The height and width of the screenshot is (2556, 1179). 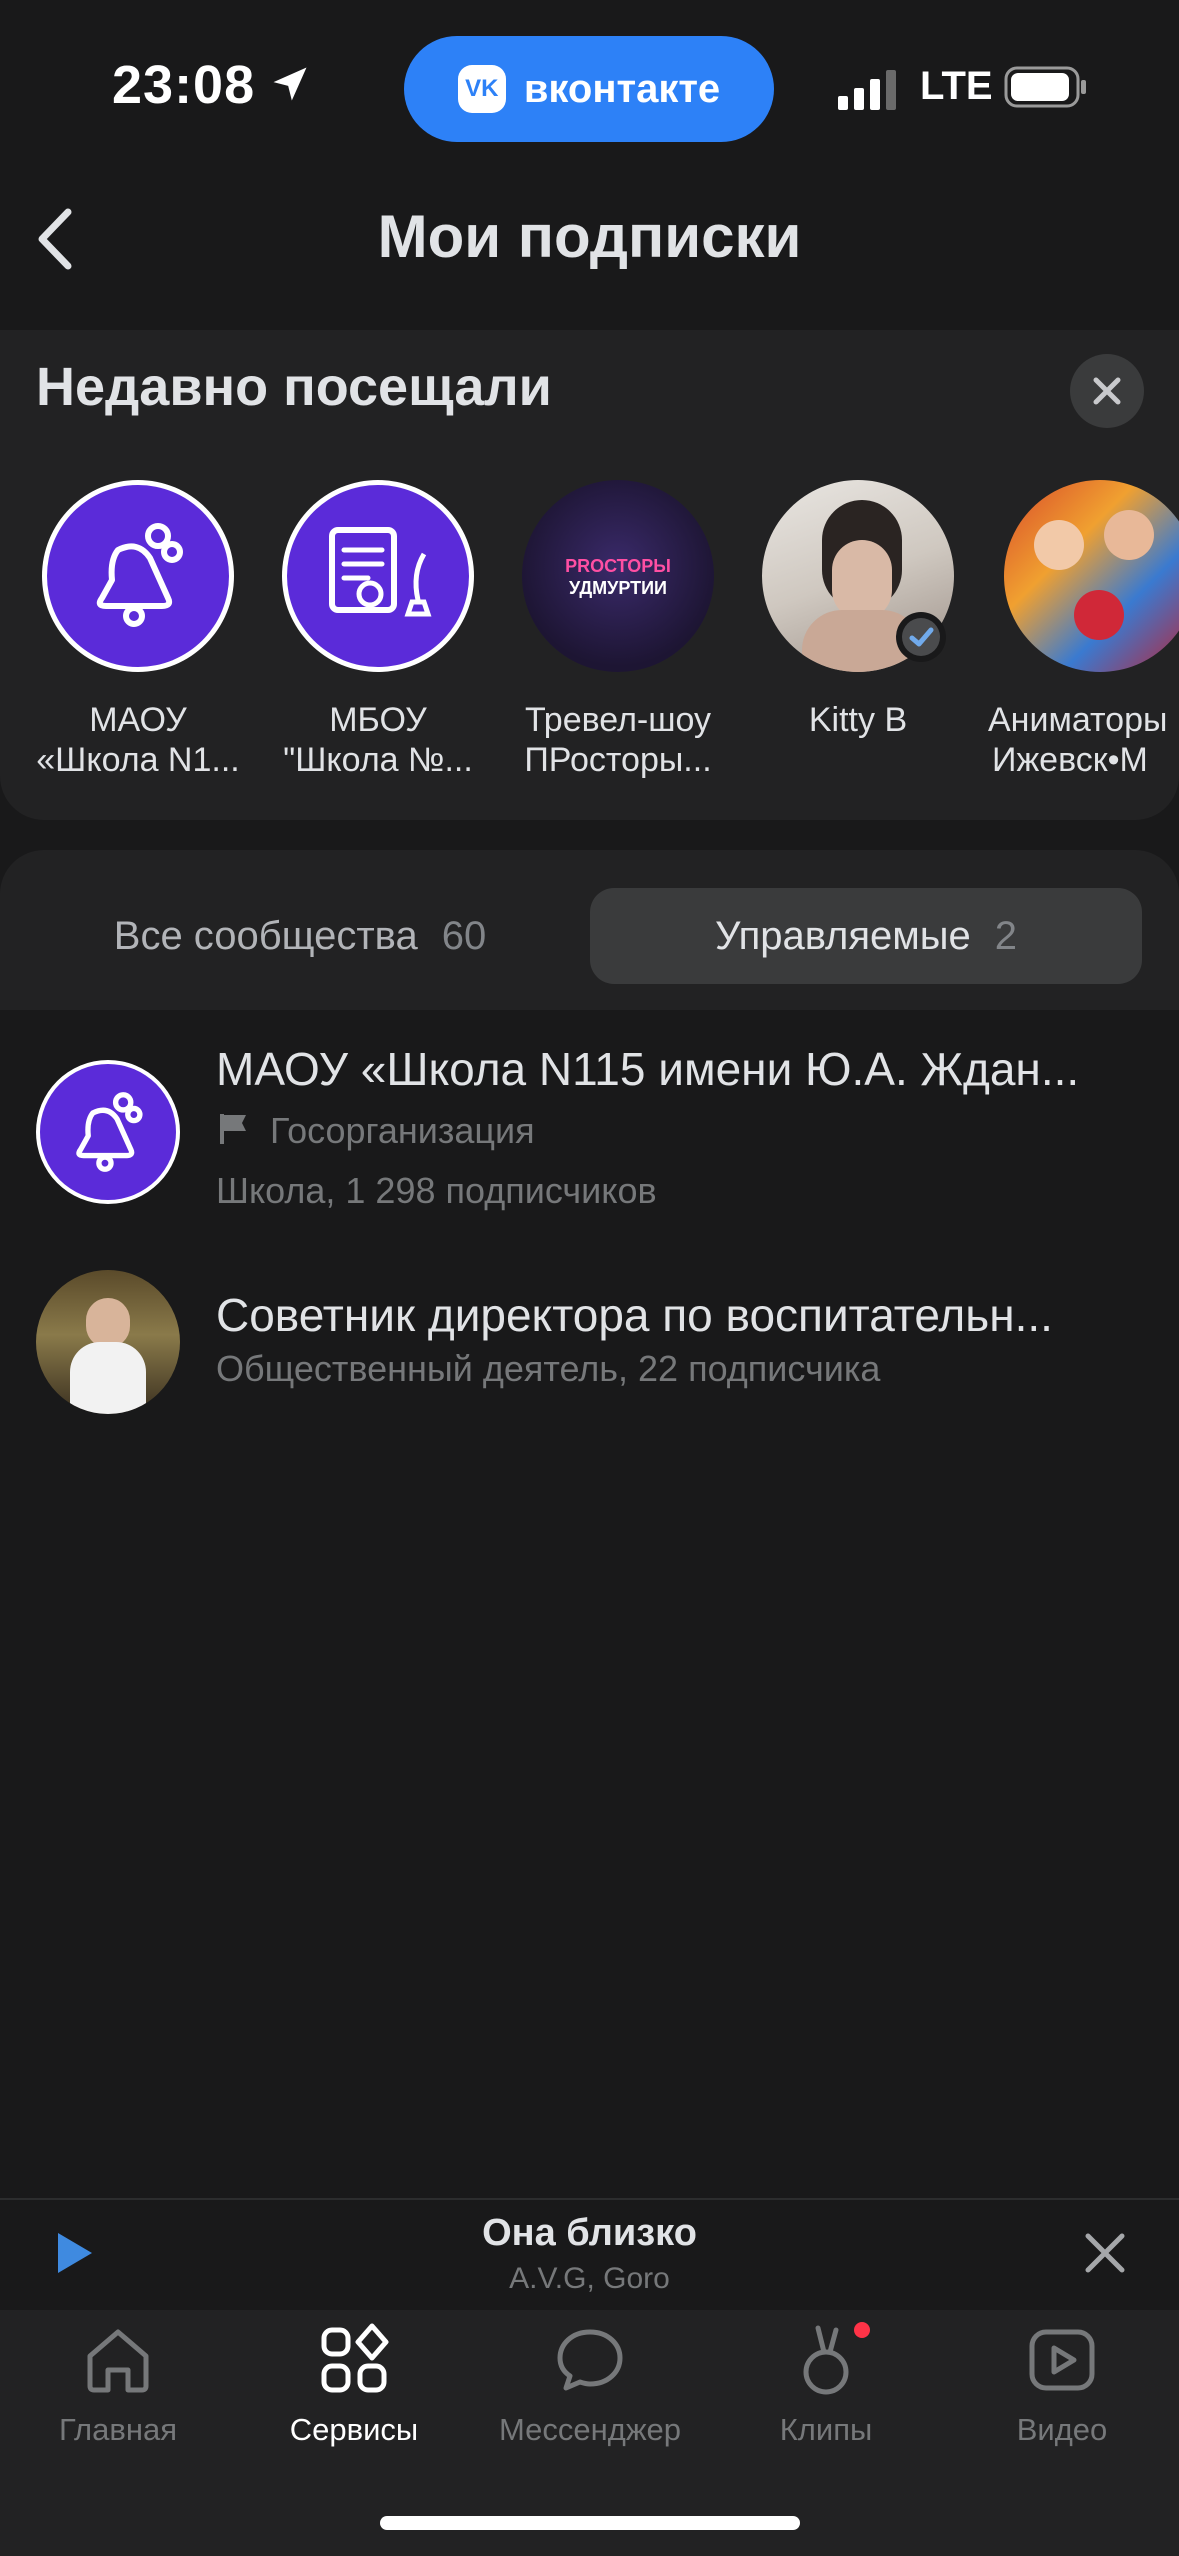 What do you see at coordinates (921, 637) in the screenshot?
I see `verified-badge-icon` at bounding box center [921, 637].